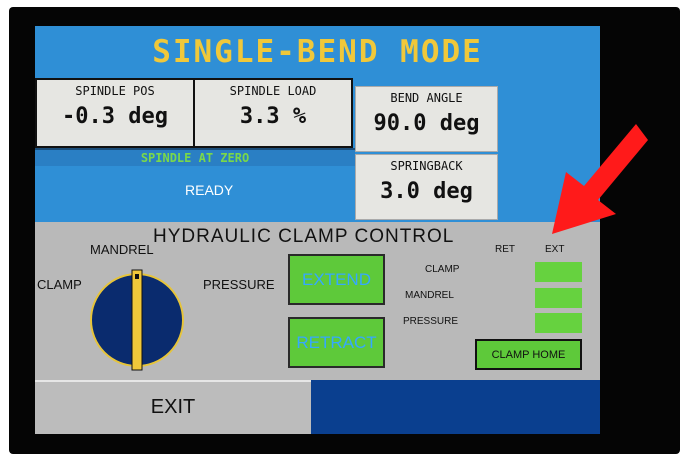  What do you see at coordinates (442, 269) in the screenshot?
I see `indicator-row-clamp: CLAMP` at bounding box center [442, 269].